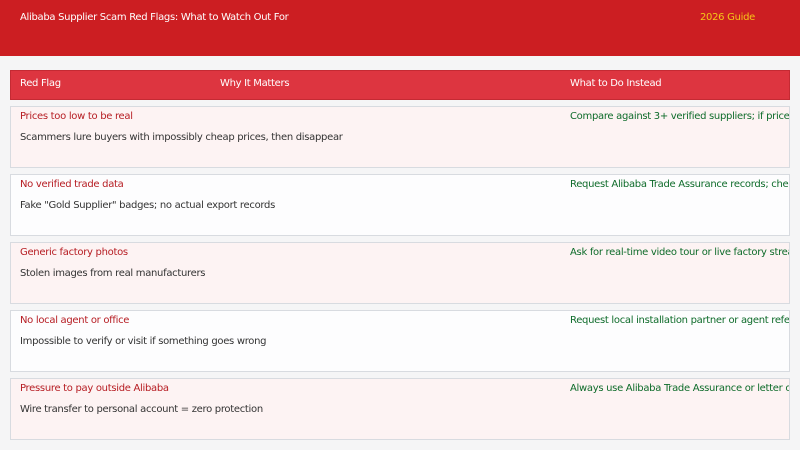 Image resolution: width=800 pixels, height=450 pixels. I want to click on guide-badge: 2026 Guide, so click(727, 17).